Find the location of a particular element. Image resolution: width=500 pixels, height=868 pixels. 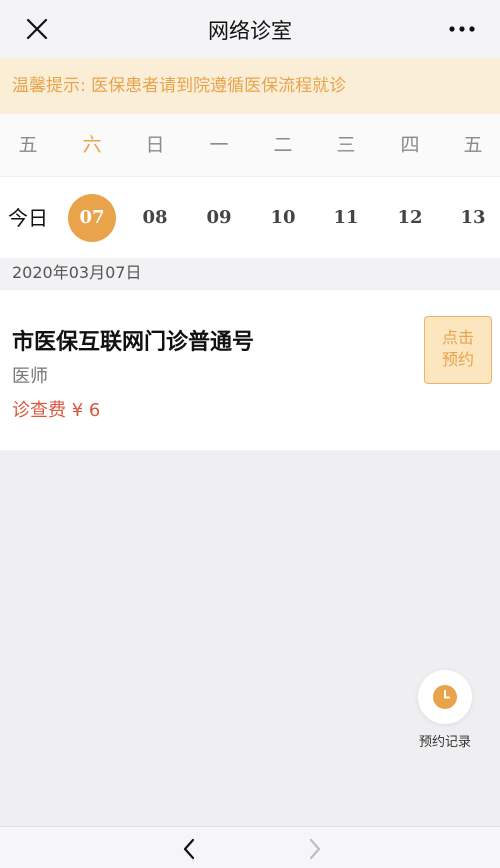

forward-button is located at coordinates (314, 849).